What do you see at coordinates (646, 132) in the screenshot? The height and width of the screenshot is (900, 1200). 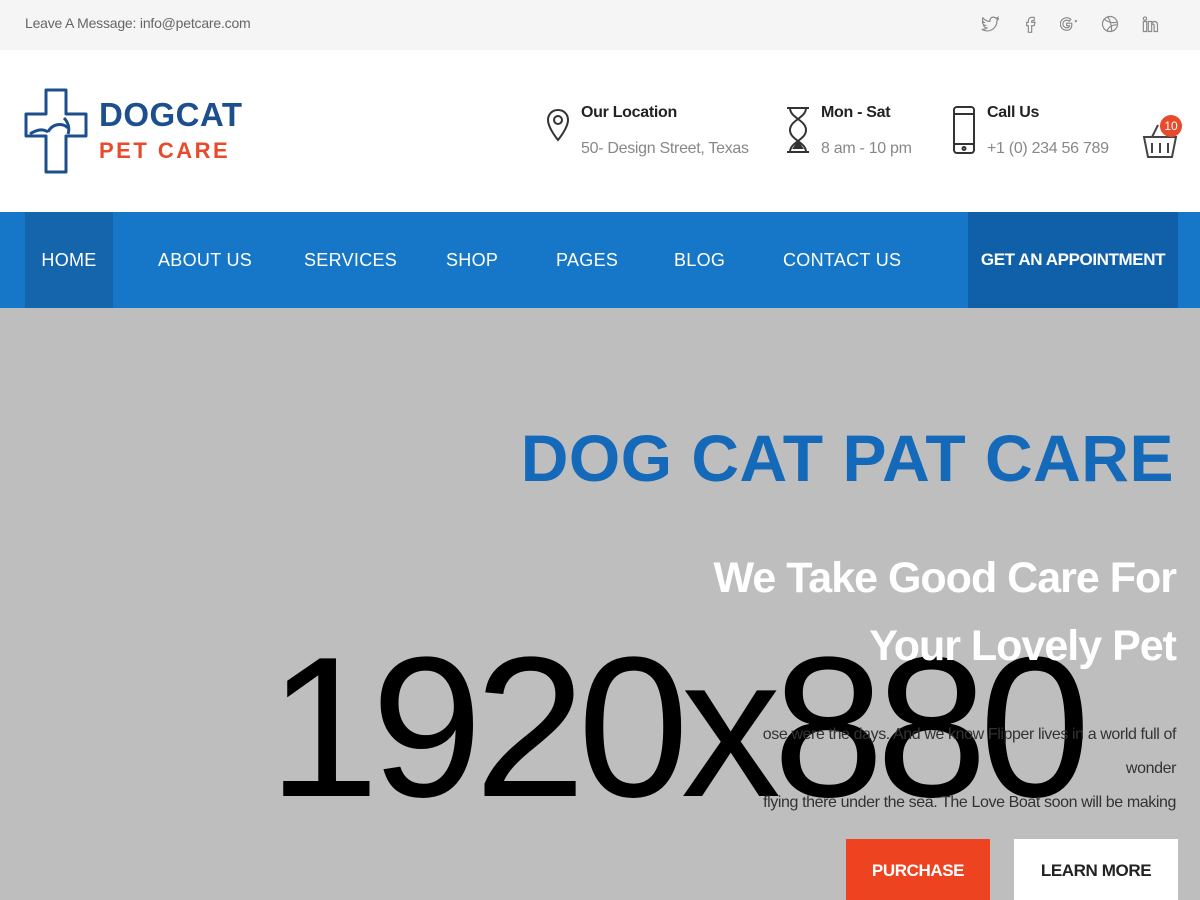 I see `location-info: Our Location 50- Design Street, Texas` at bounding box center [646, 132].